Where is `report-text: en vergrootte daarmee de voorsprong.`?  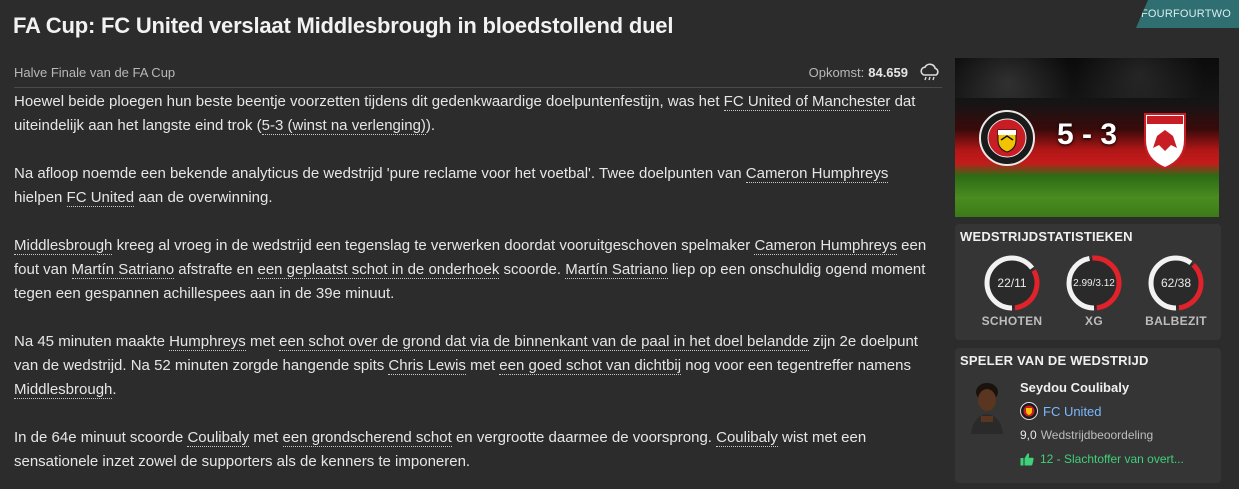
report-text: en vergrootte daarmee de voorsprong. is located at coordinates (584, 437).